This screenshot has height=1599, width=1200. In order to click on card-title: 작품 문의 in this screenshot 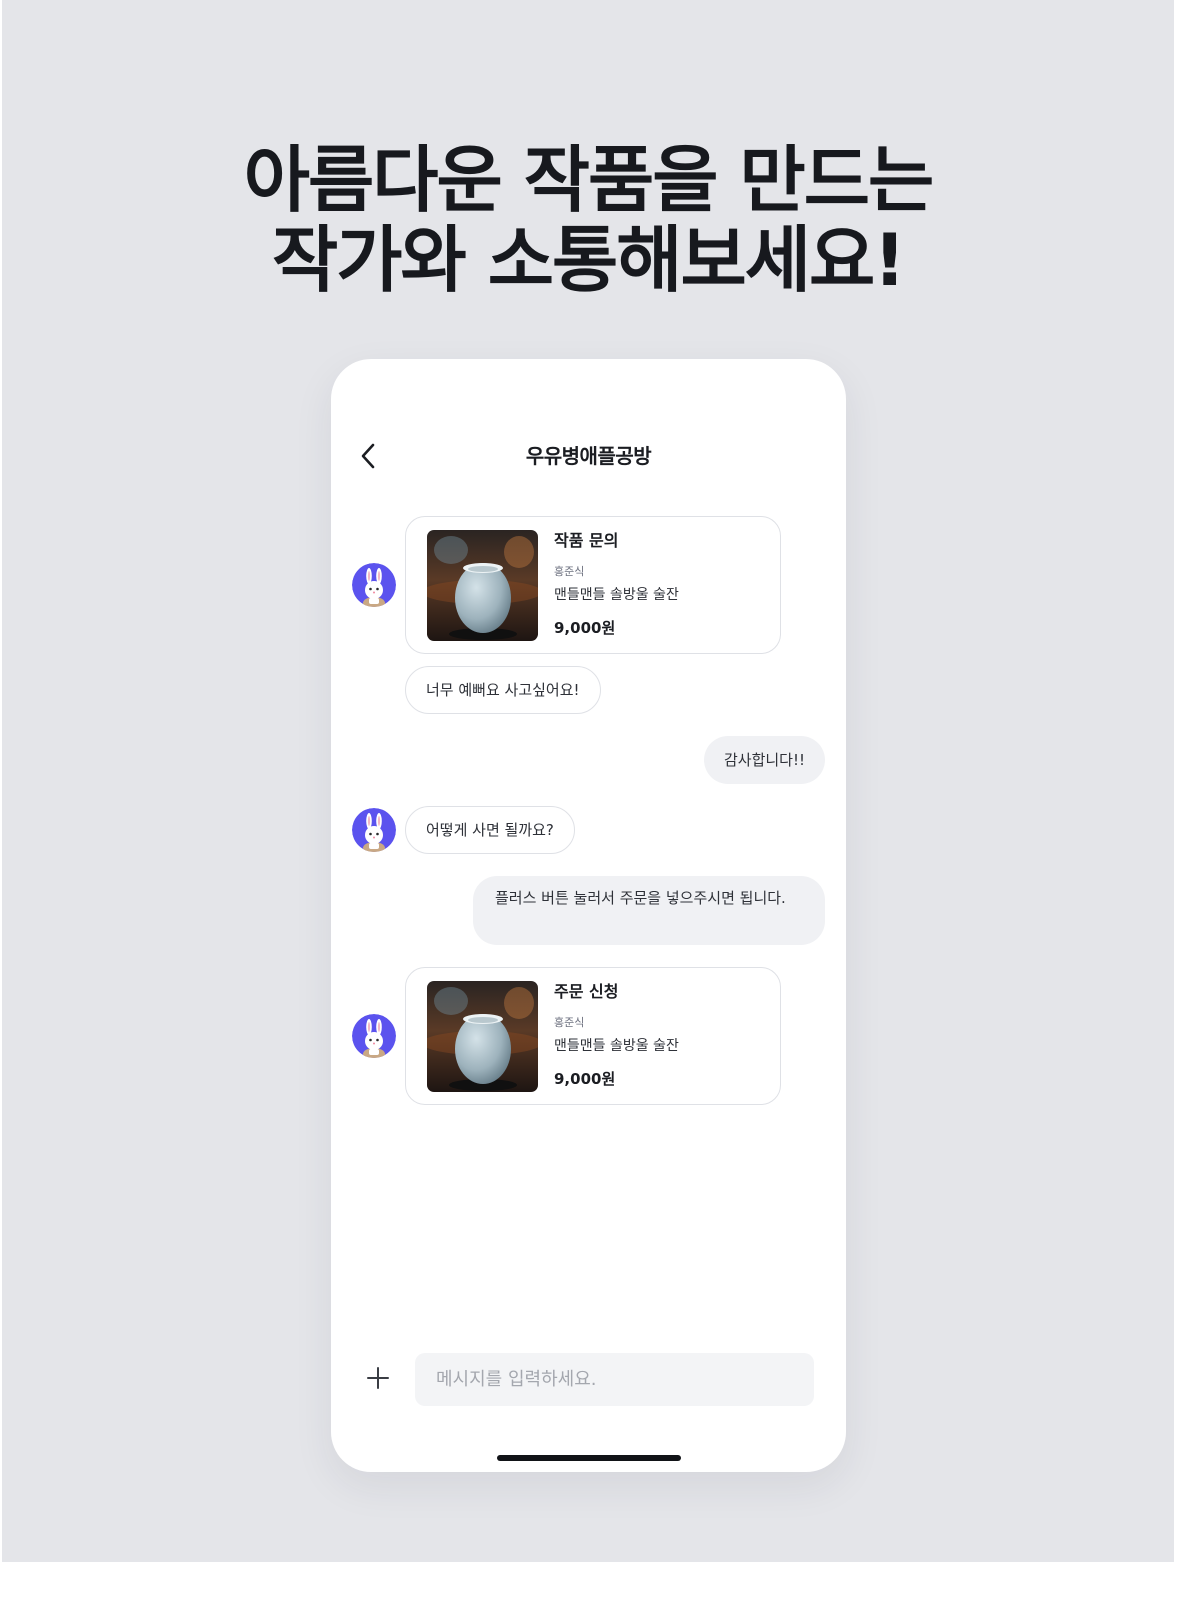, I will do `click(586, 540)`.